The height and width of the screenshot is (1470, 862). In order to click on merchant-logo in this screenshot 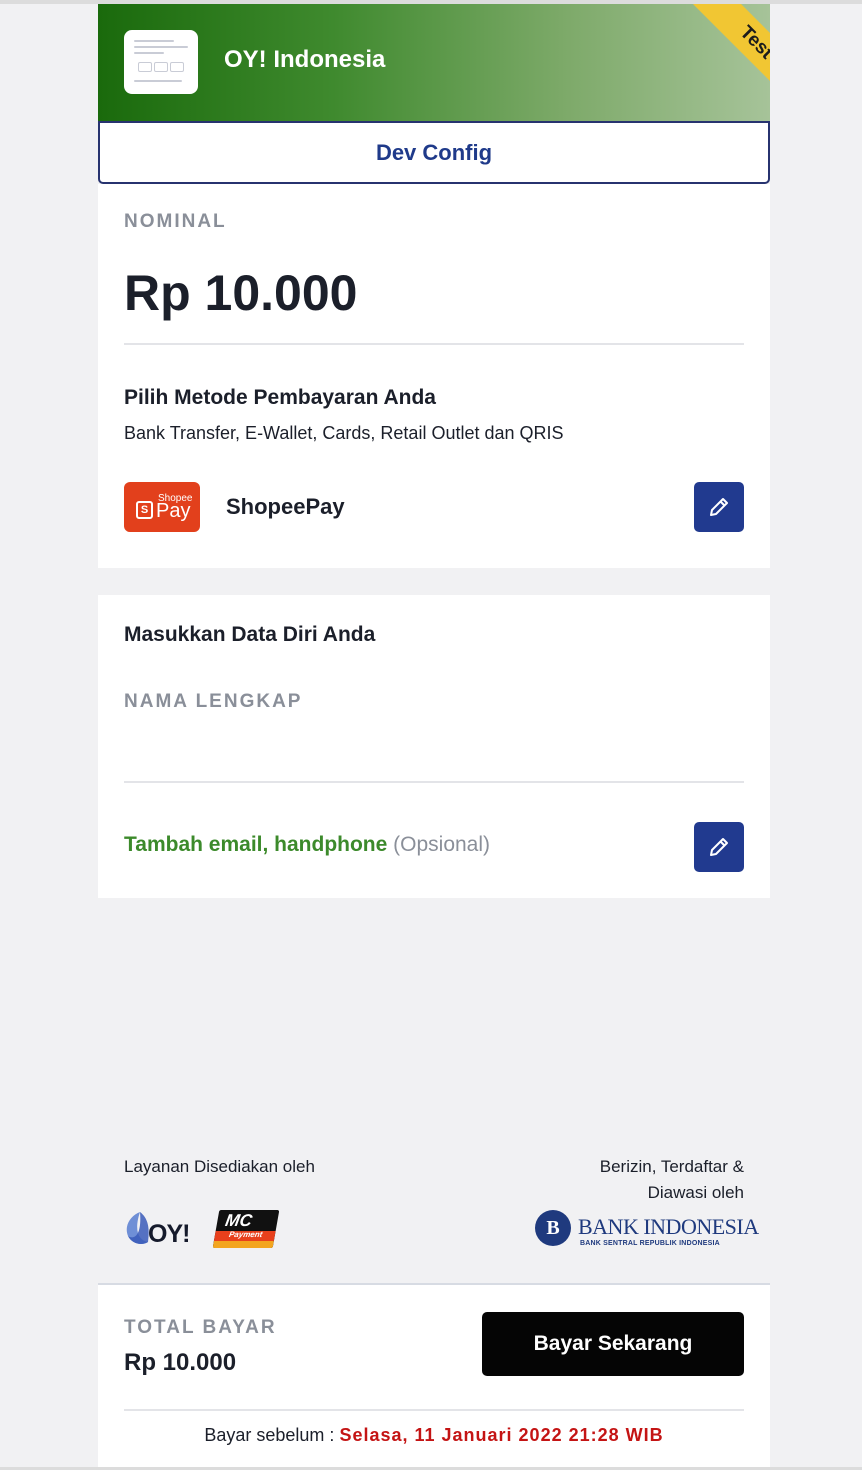, I will do `click(161, 62)`.